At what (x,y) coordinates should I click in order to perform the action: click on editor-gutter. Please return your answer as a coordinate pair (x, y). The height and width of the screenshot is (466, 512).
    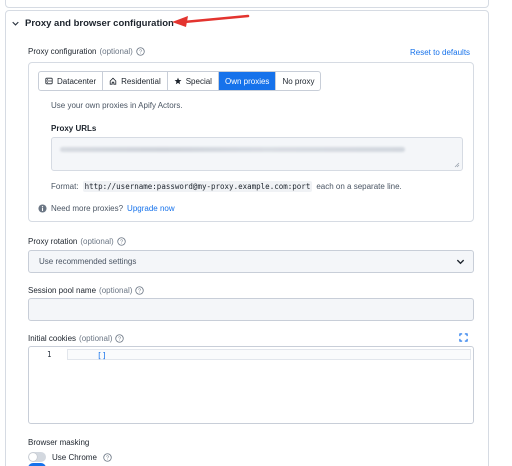
    Looking at the image, I should click on (46, 385).